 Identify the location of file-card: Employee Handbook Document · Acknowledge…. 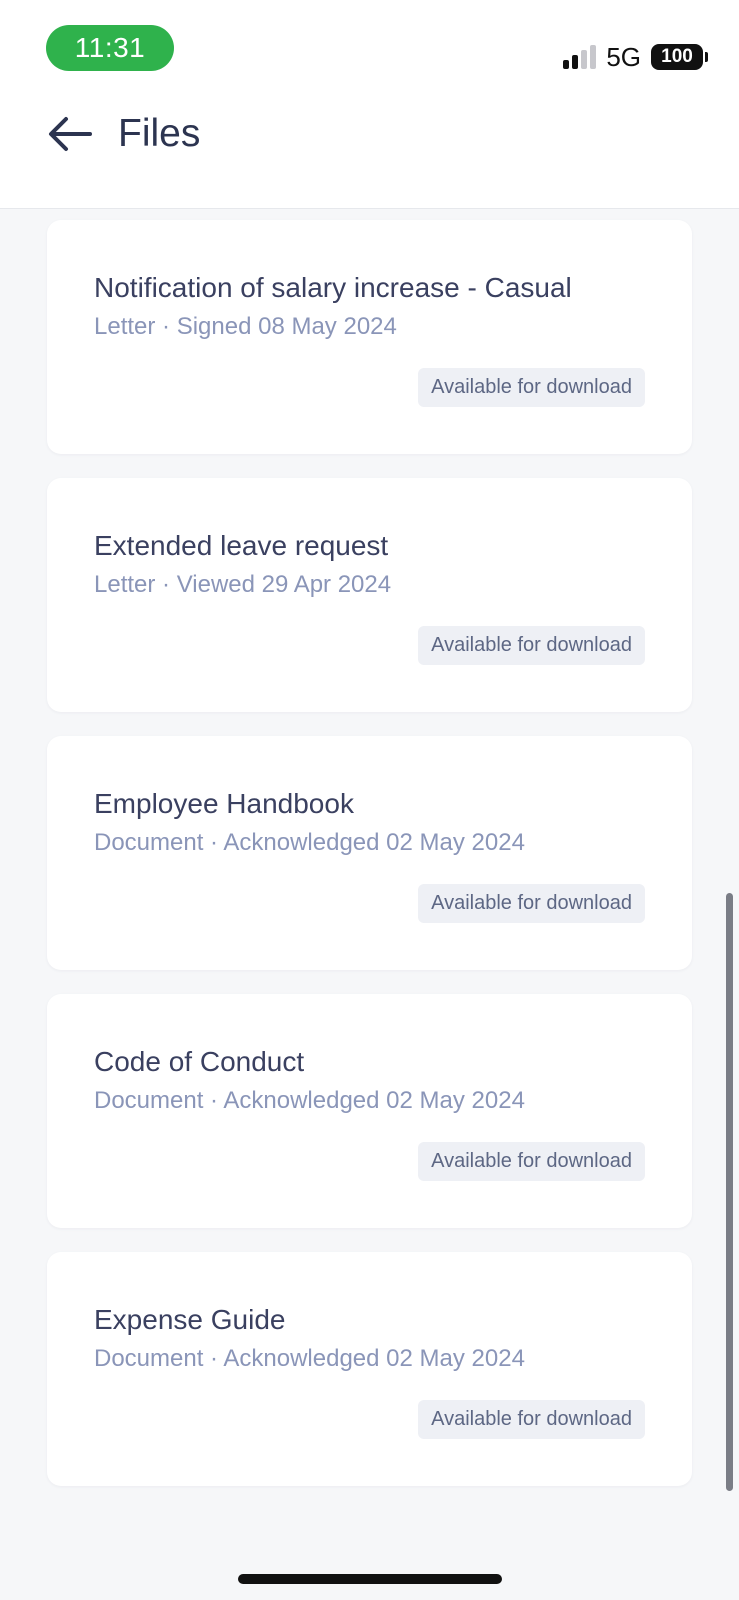
(369, 853).